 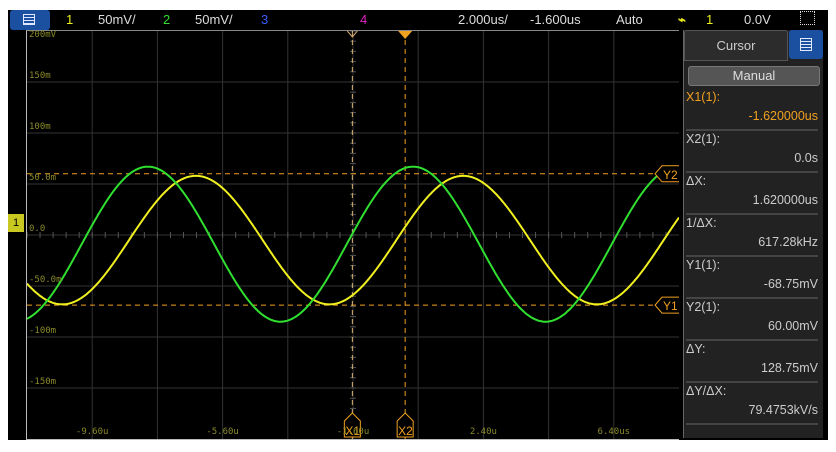 What do you see at coordinates (752, 319) in the screenshot?
I see `cursor-readout-row: Y2(1): 60.00mV` at bounding box center [752, 319].